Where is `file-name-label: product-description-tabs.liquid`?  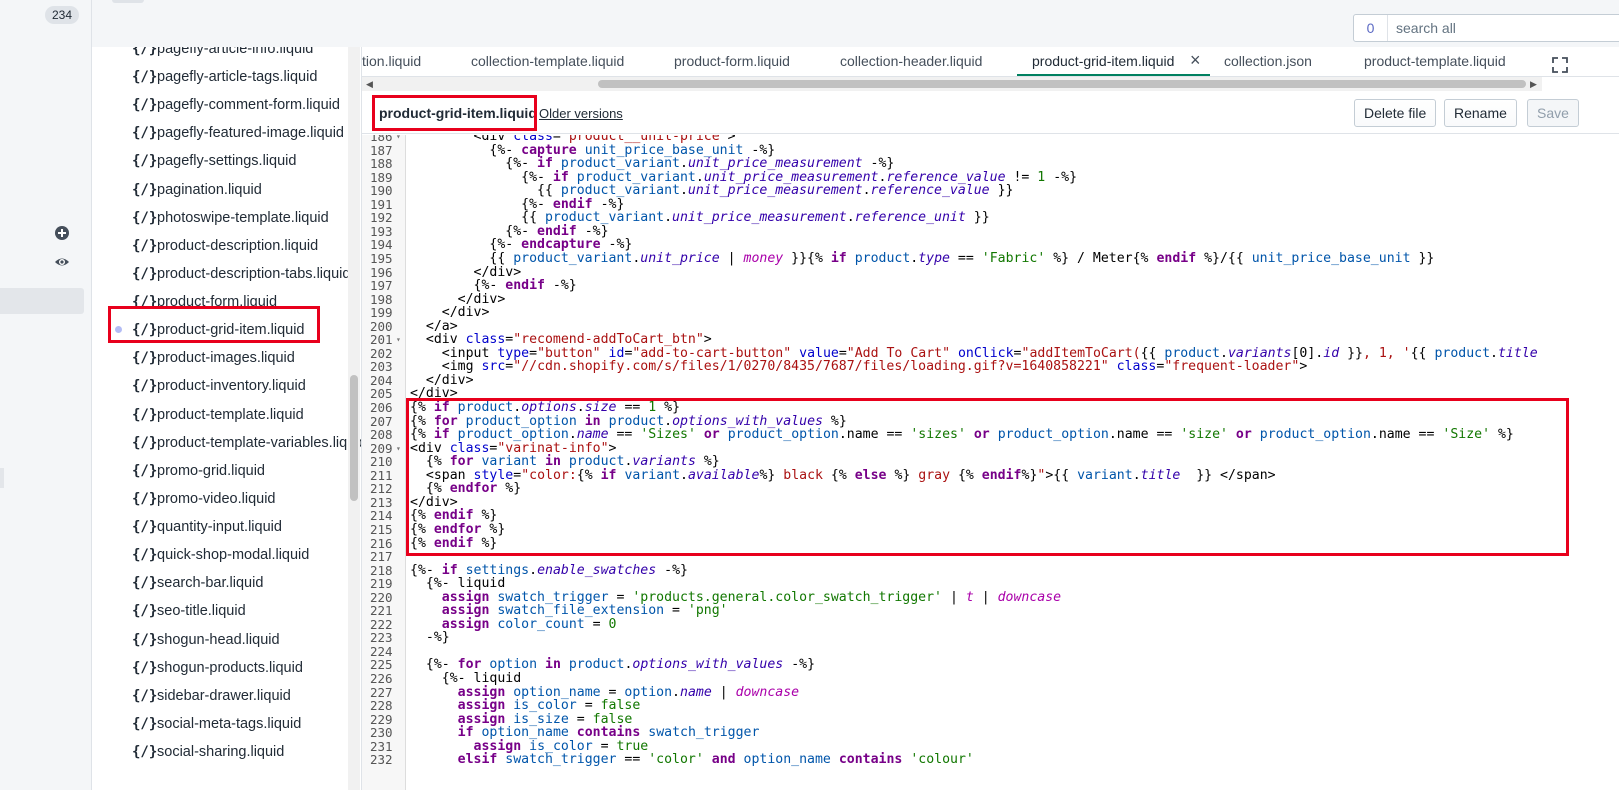
file-name-label: product-description-tabs.liquid is located at coordinates (254, 273).